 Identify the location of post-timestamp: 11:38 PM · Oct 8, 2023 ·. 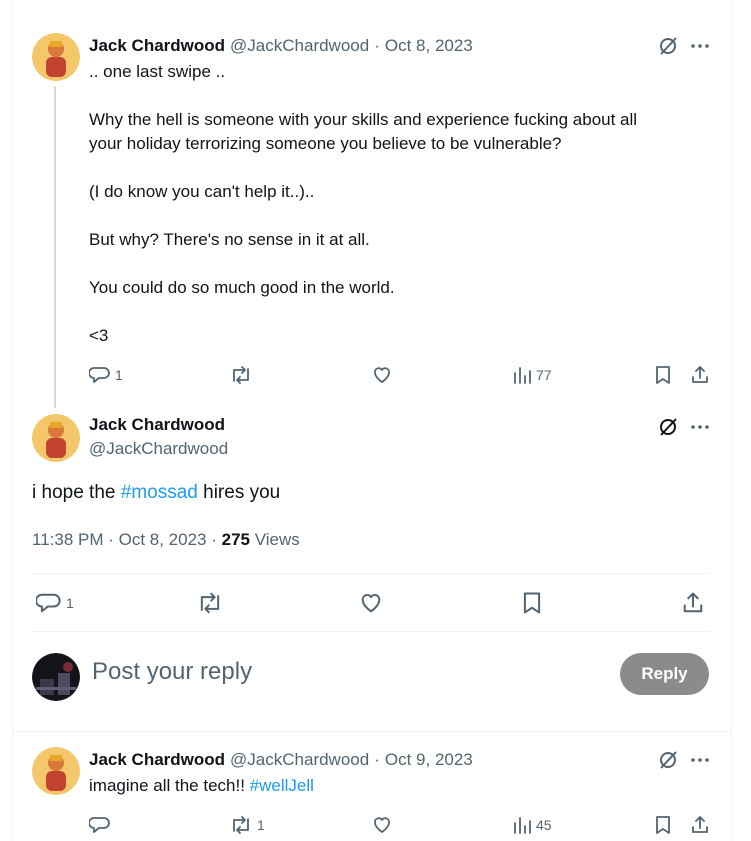
(127, 539).